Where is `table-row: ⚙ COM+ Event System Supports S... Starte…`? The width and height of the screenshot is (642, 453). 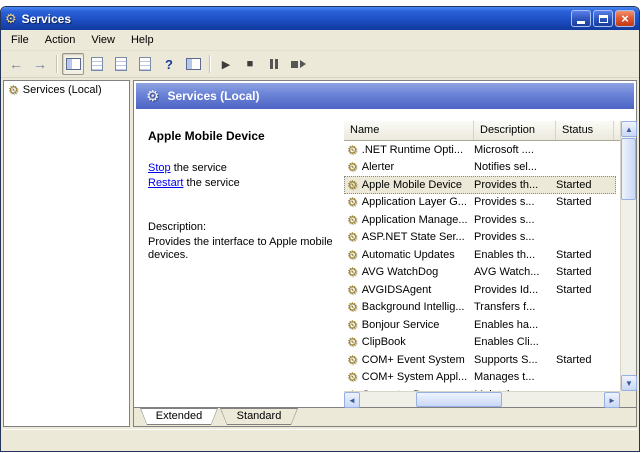
table-row: ⚙ COM+ Event System Supports S... Starte… is located at coordinates (480, 360).